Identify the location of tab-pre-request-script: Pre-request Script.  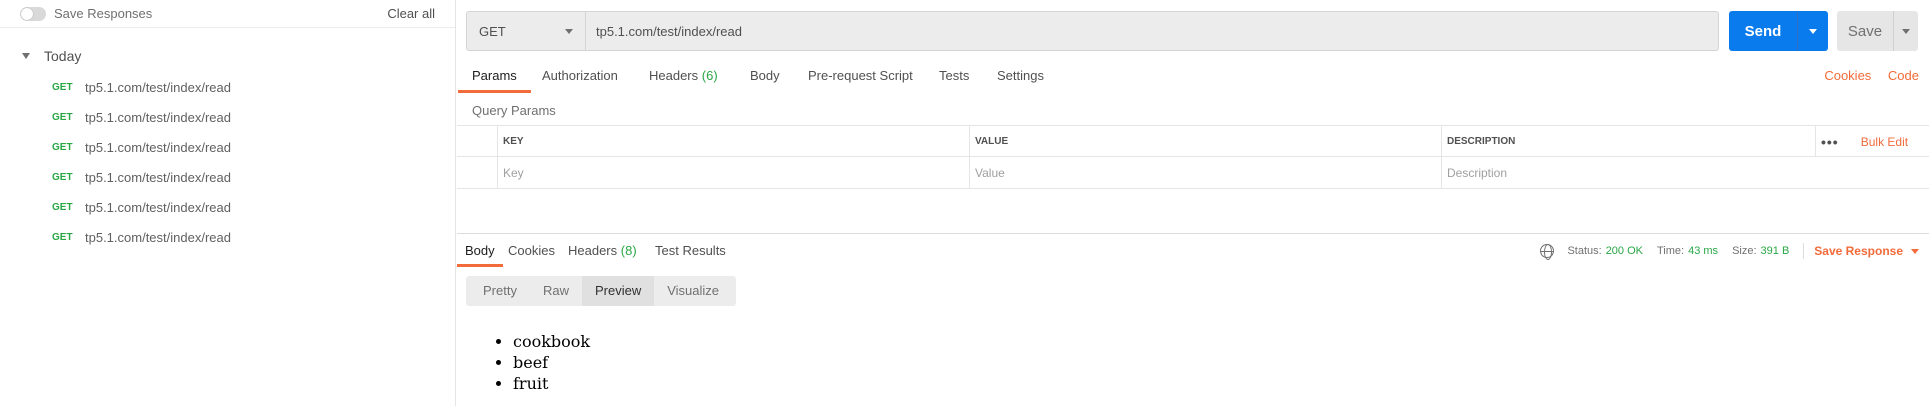
(860, 79).